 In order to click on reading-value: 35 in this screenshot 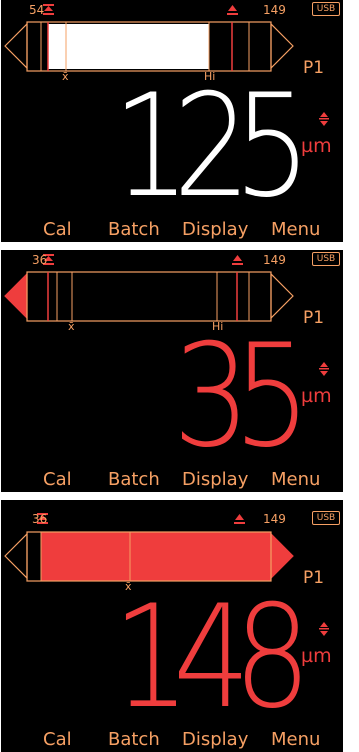, I will do `click(241, 396)`.